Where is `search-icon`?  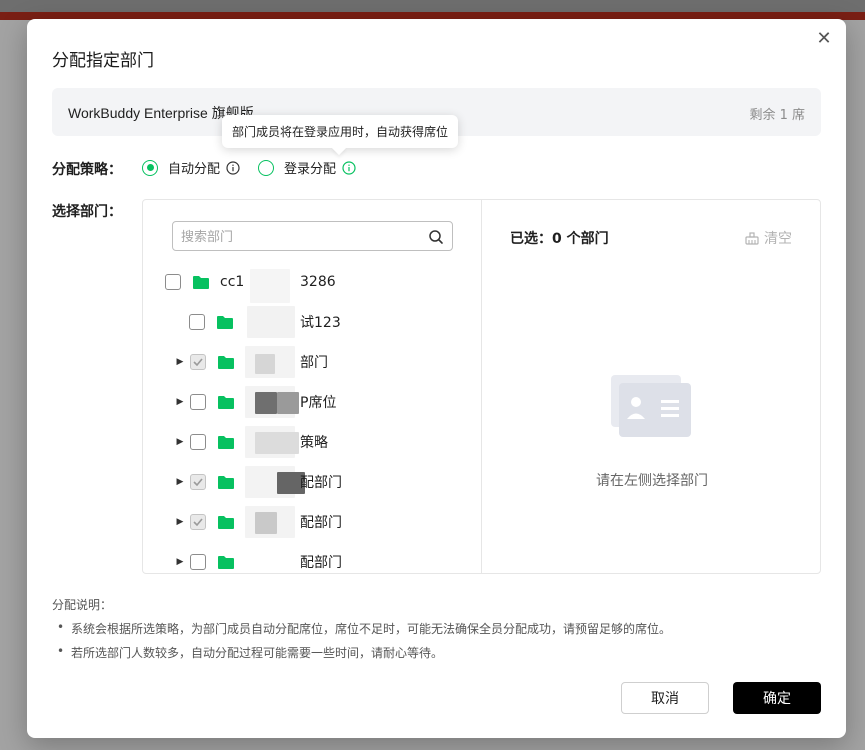
search-icon is located at coordinates (436, 237).